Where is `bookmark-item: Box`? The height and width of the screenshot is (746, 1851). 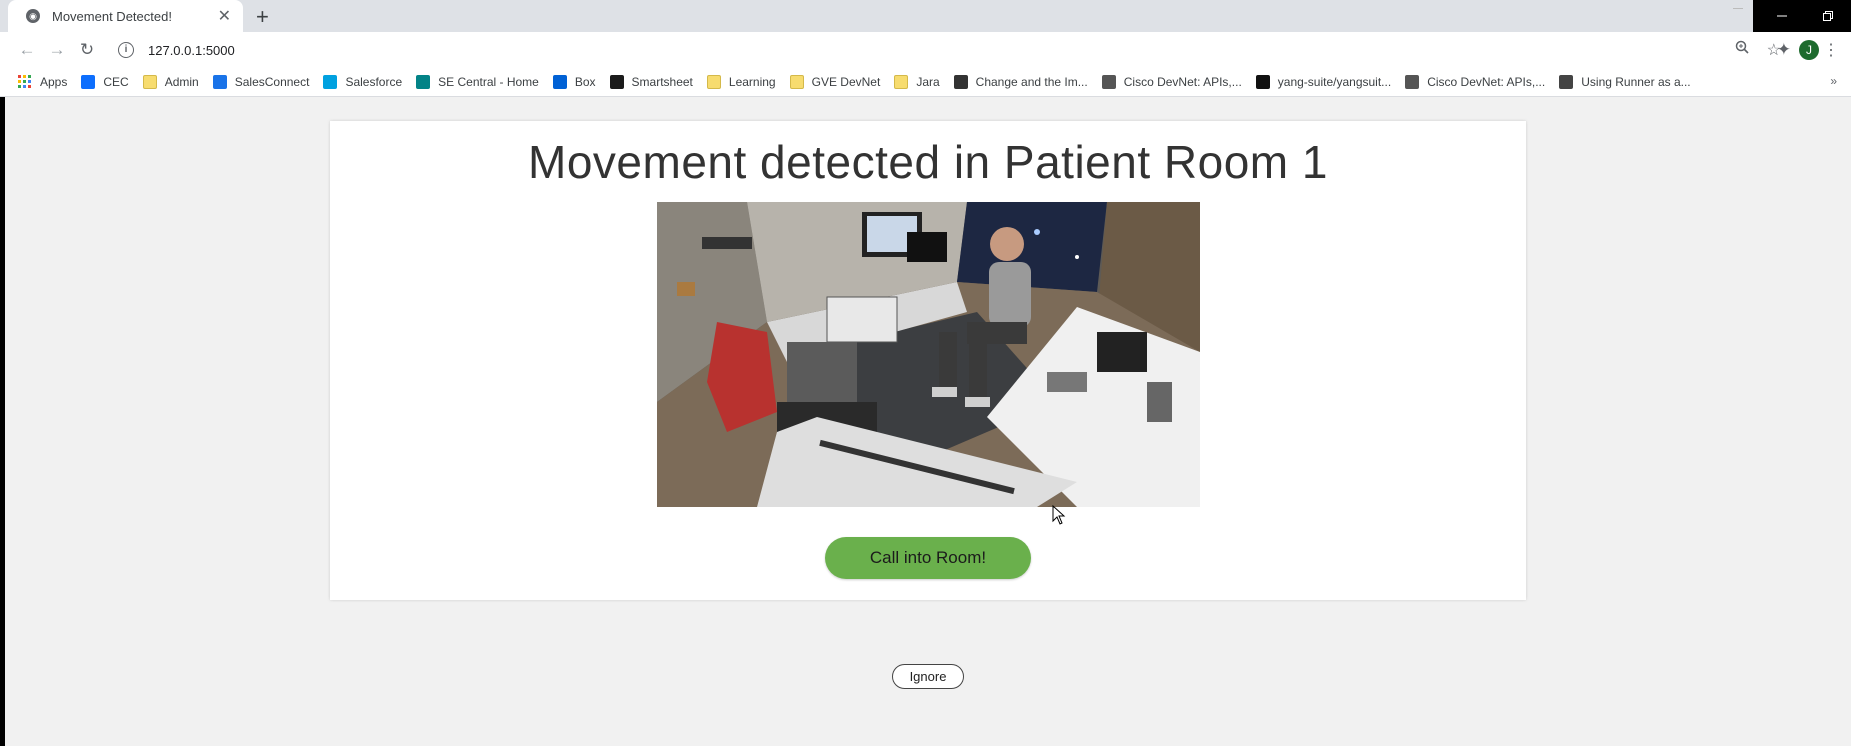 bookmark-item: Box is located at coordinates (574, 82).